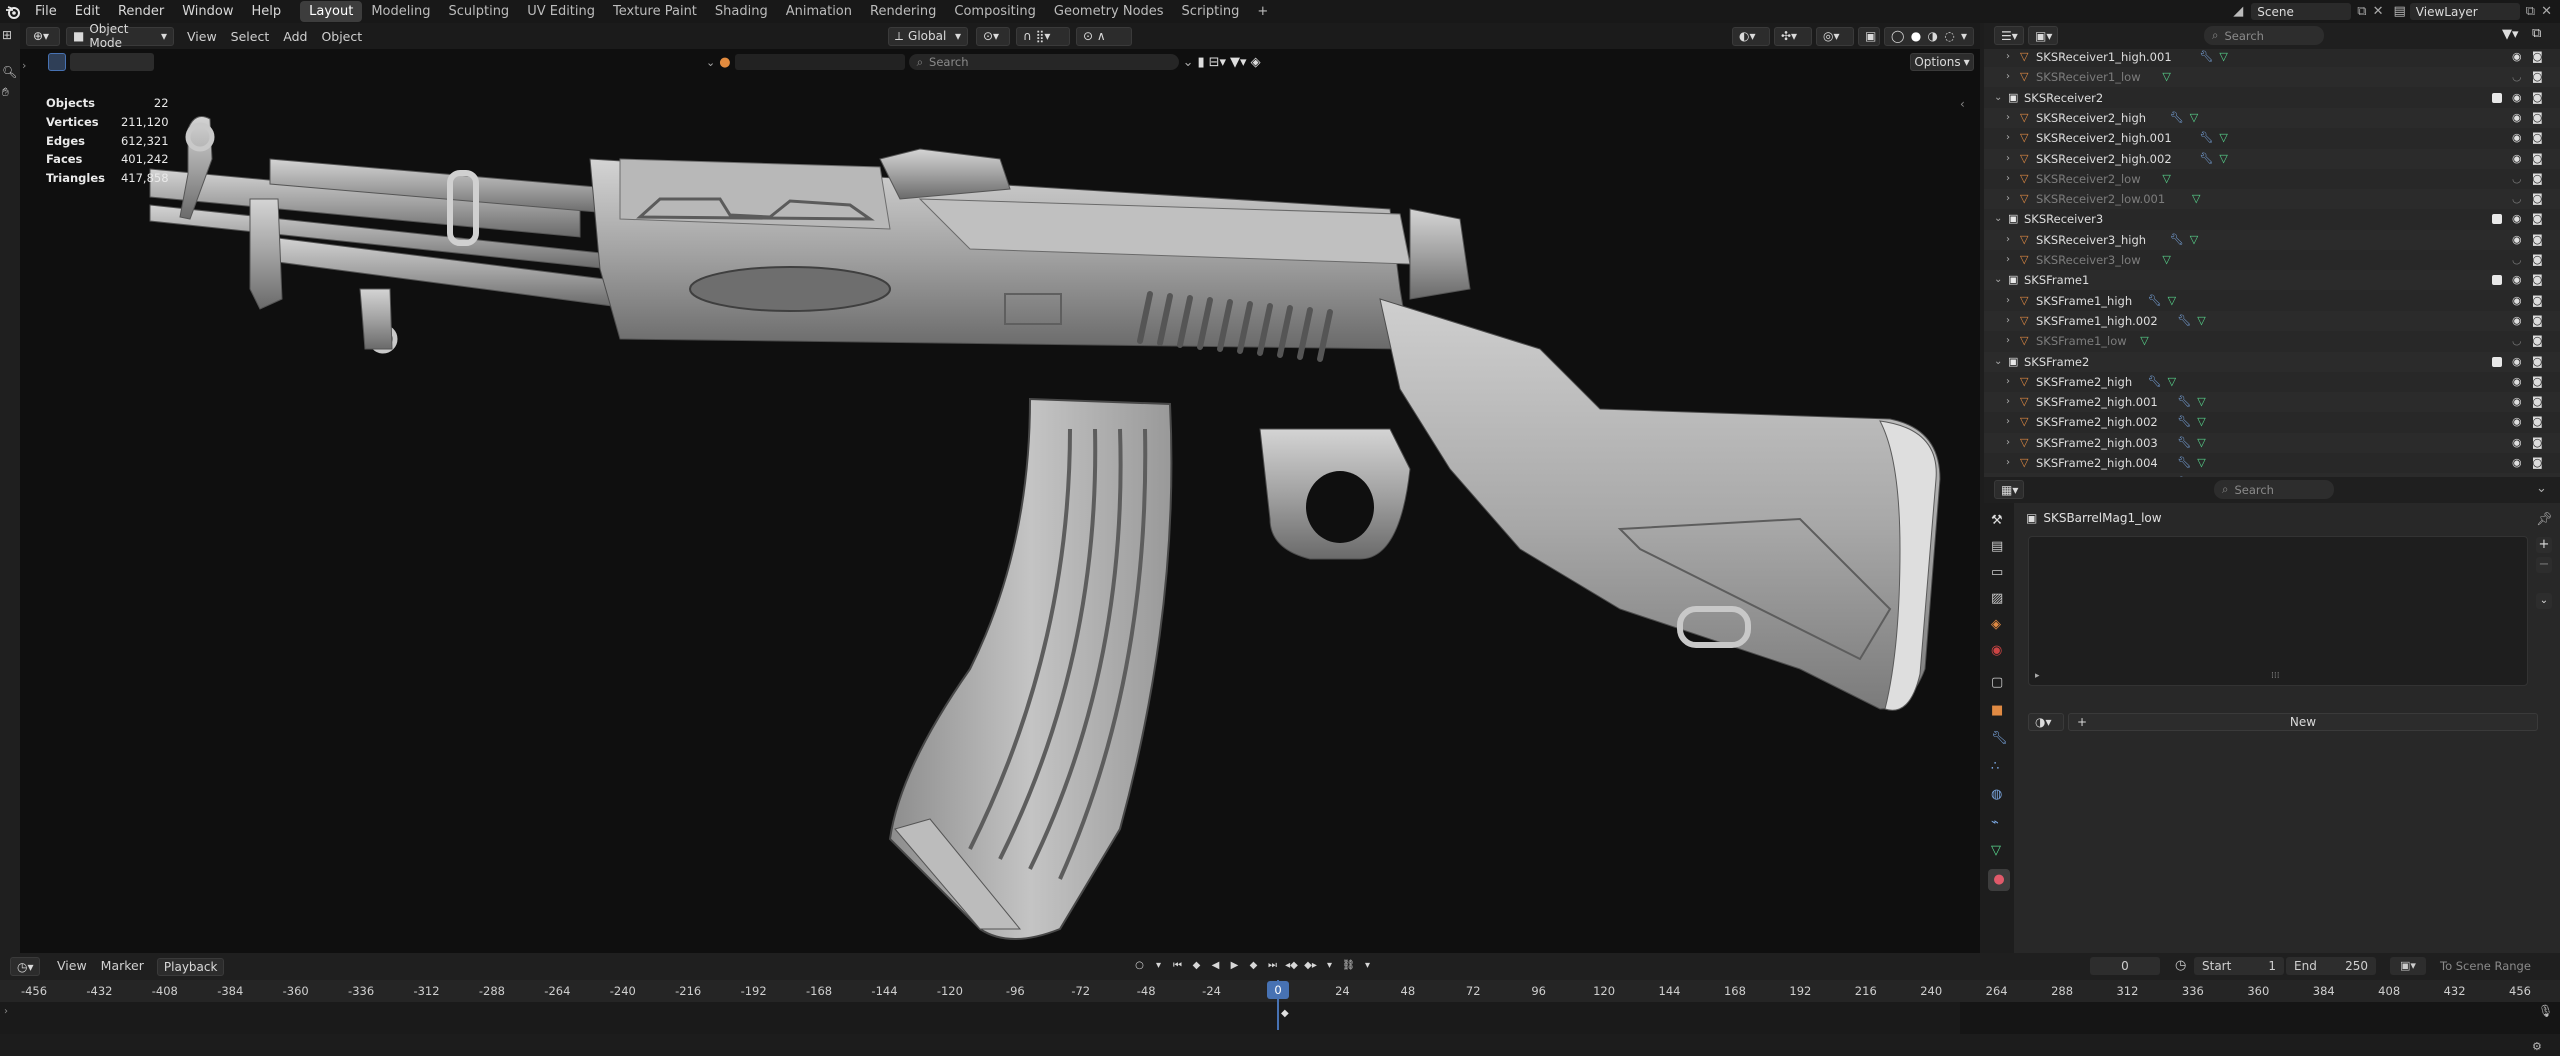 Image resolution: width=2560 pixels, height=1056 pixels. What do you see at coordinates (267, 11) in the screenshot?
I see `menu-help: Help` at bounding box center [267, 11].